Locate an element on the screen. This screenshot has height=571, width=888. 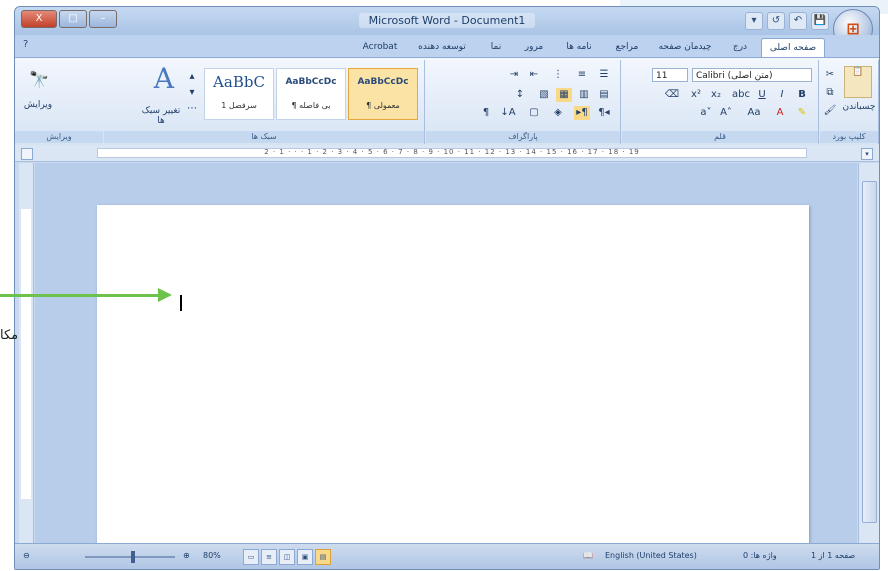
callout-arrow-head is located at coordinates (165, 295).